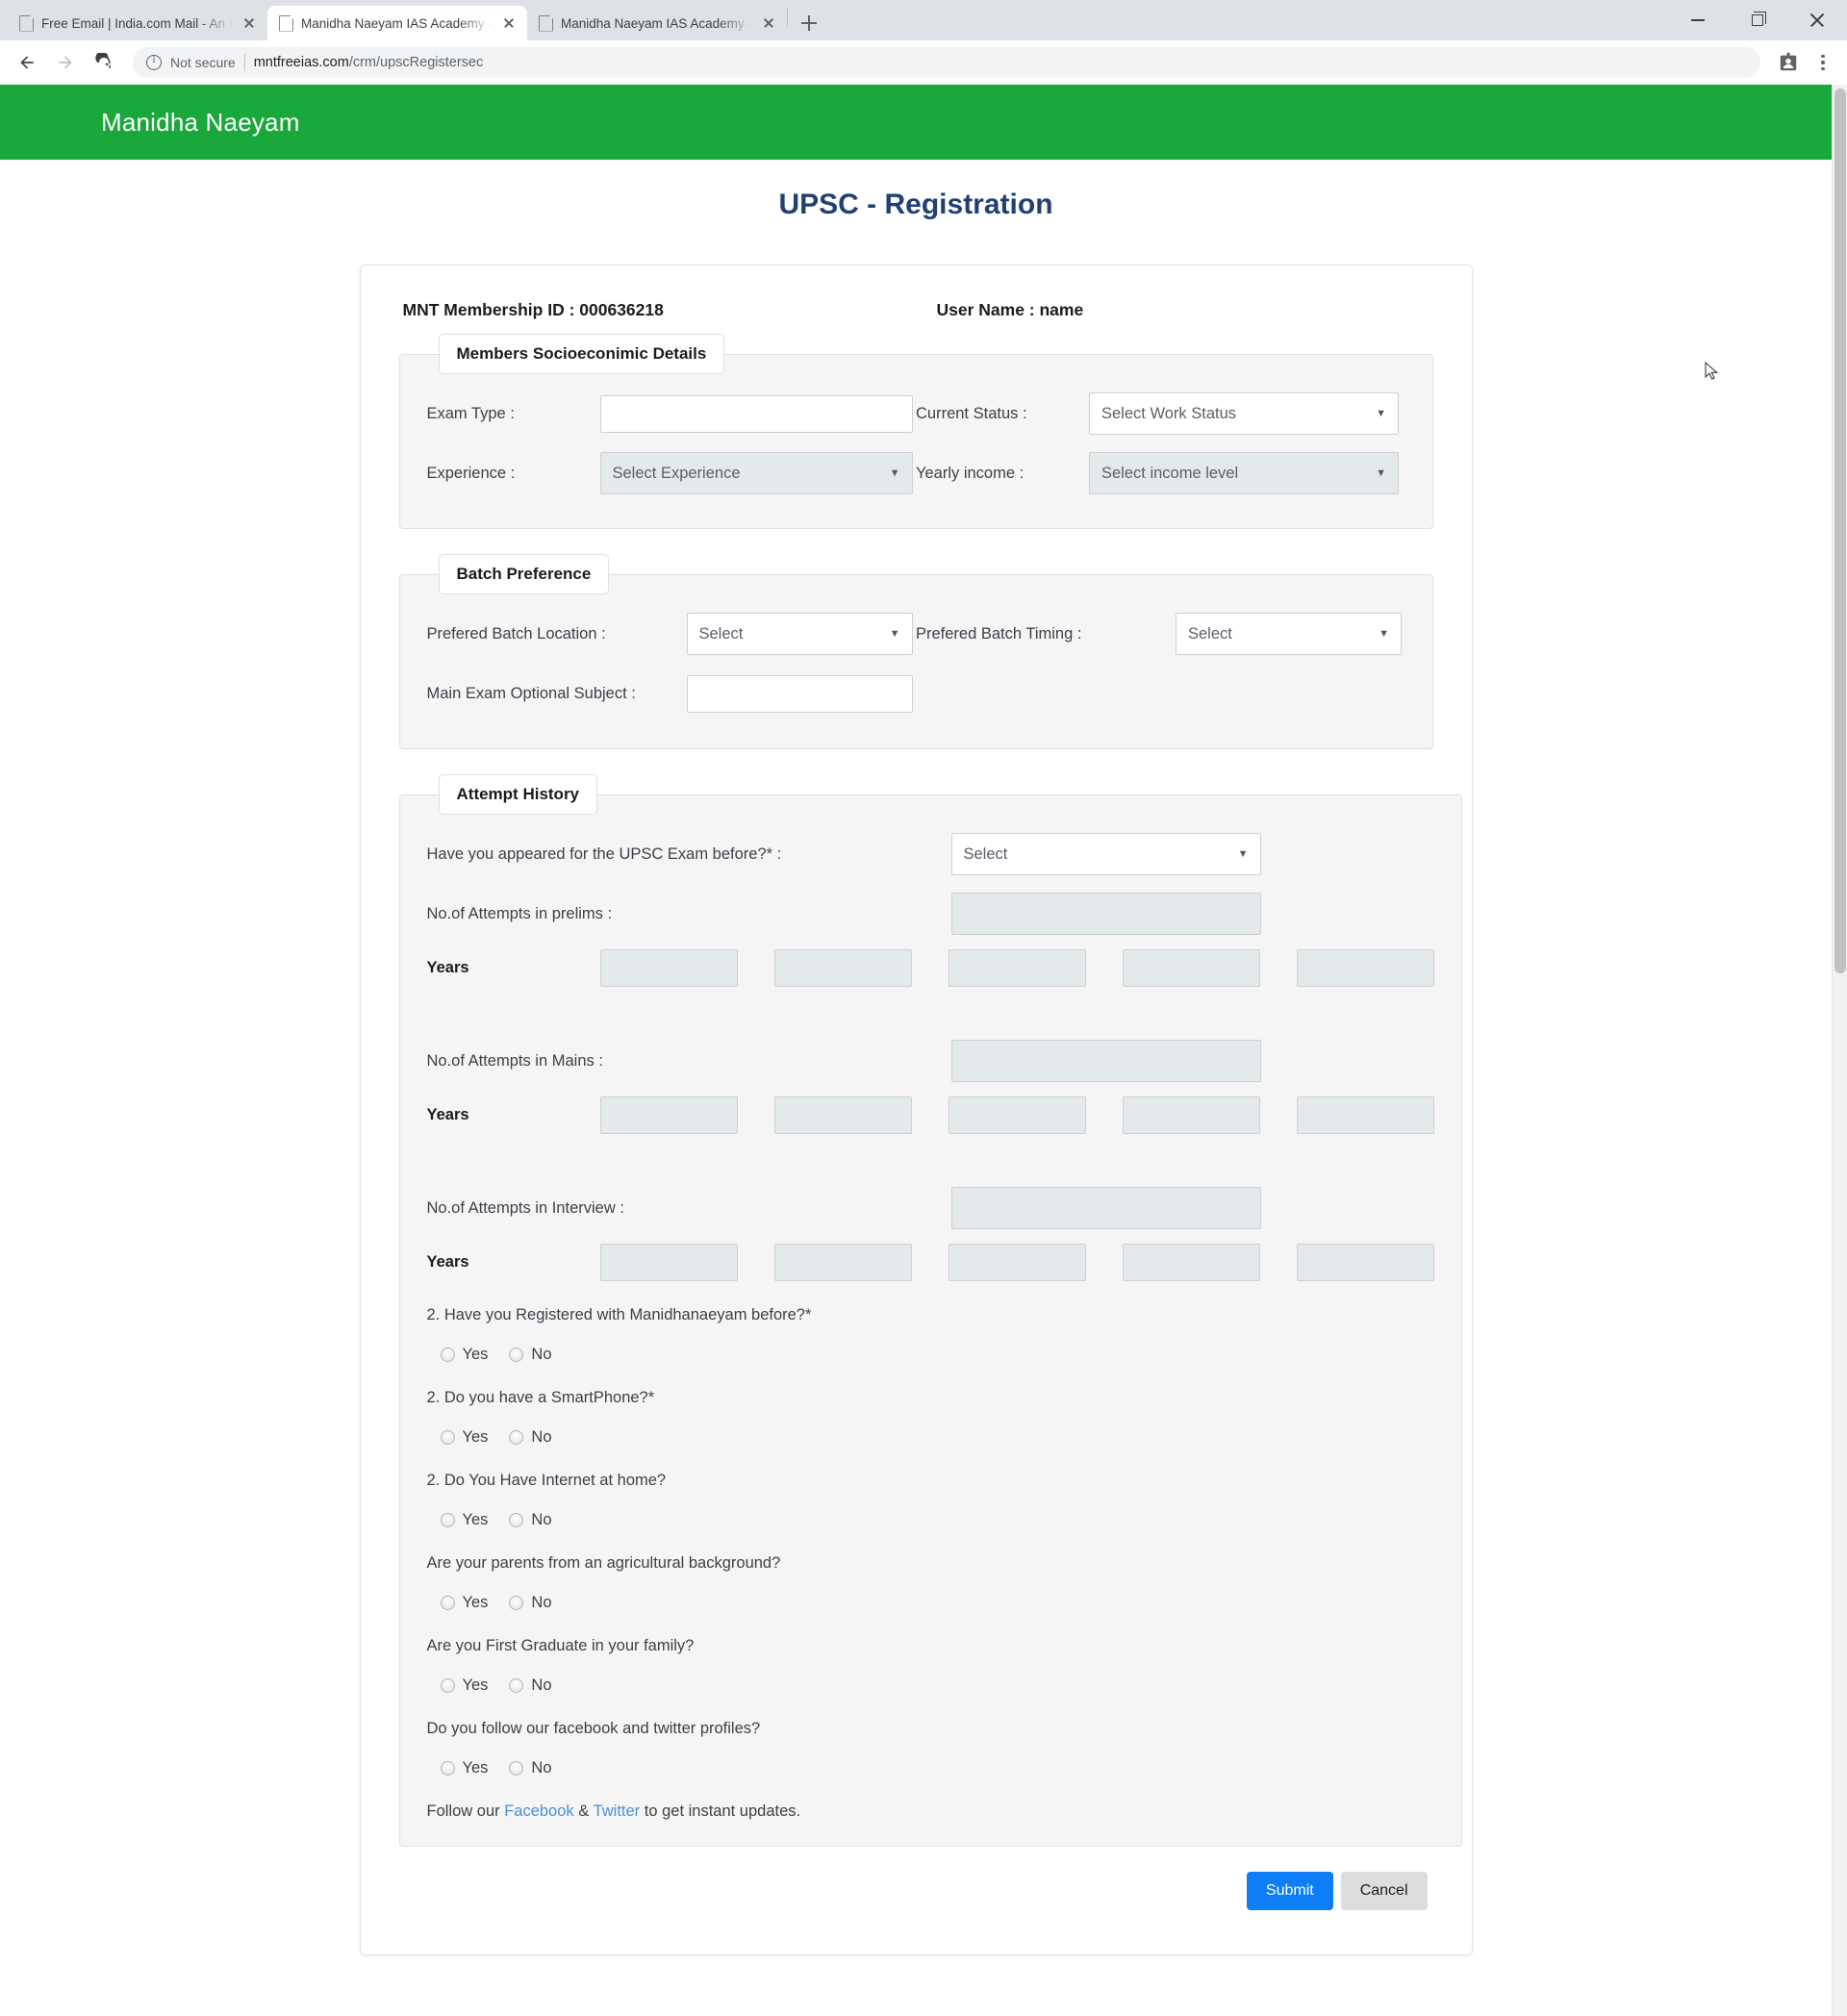 The image size is (1847, 2016). Describe the element at coordinates (1106, 1061) in the screenshot. I see `attempts-mains-input` at that location.